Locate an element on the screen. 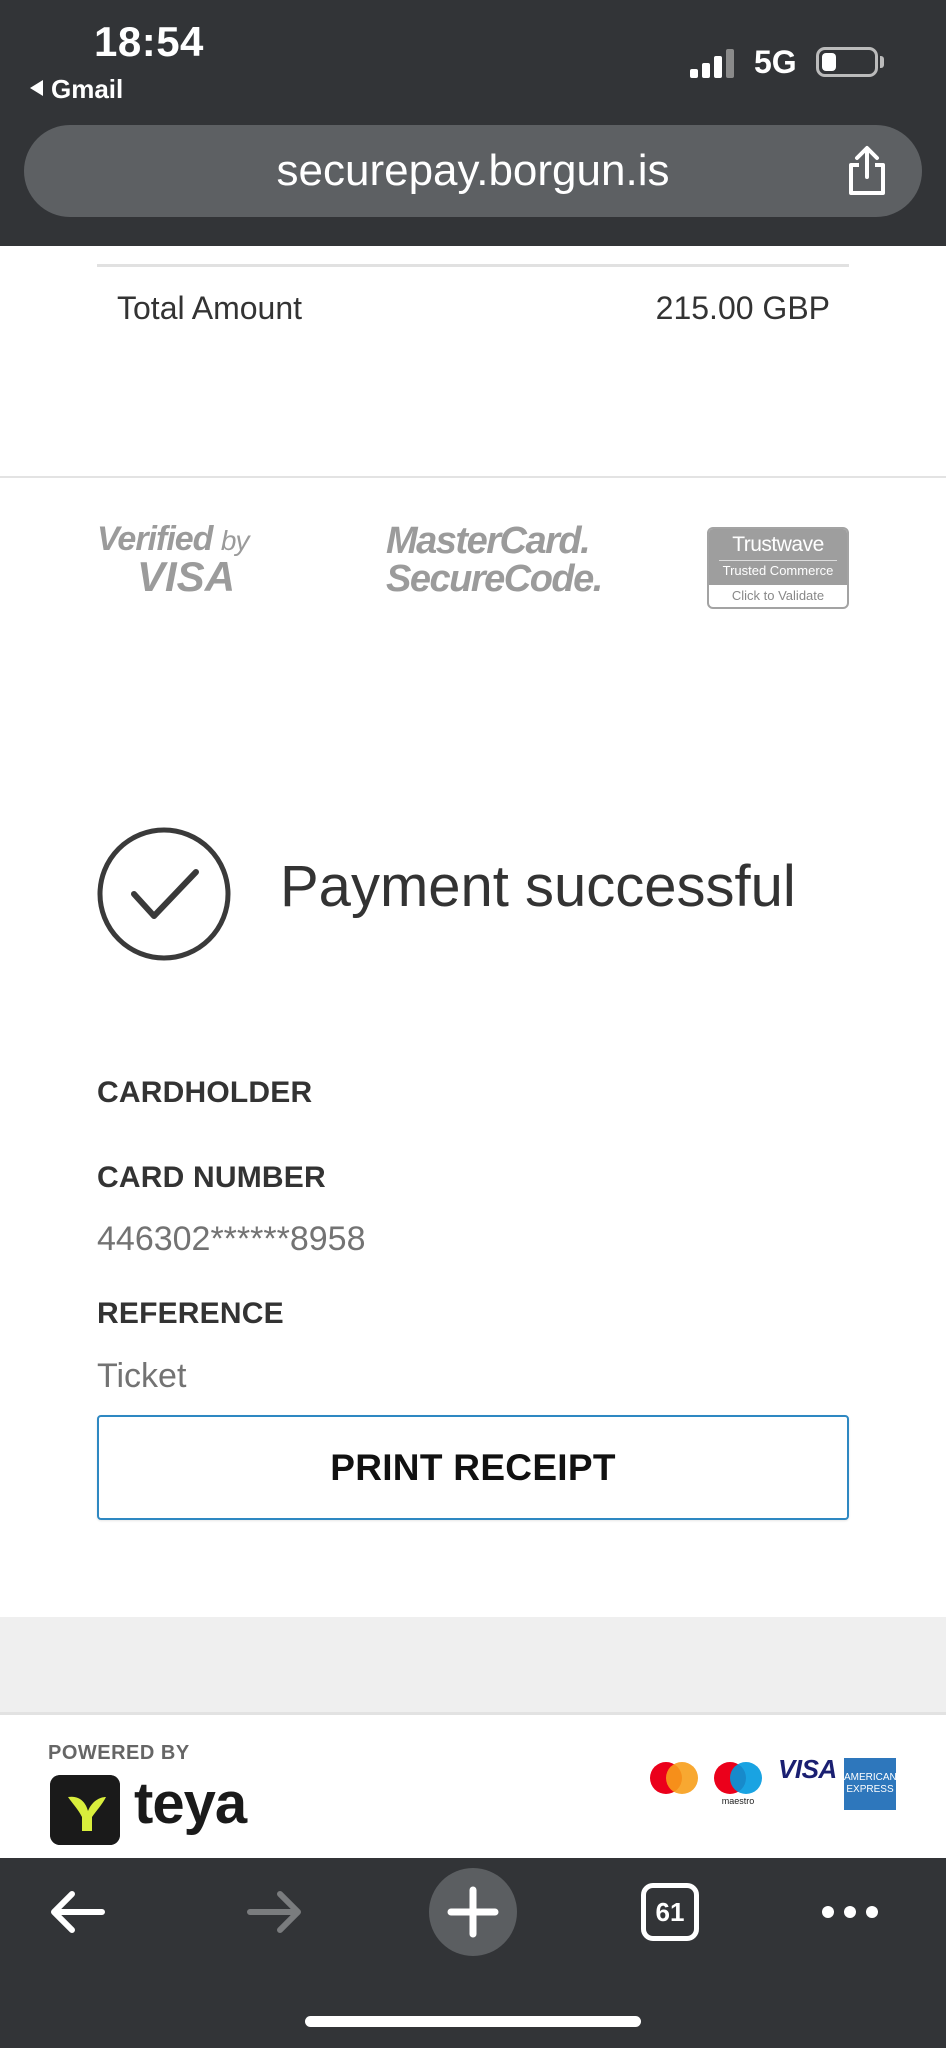 The width and height of the screenshot is (946, 2048). maestro-icon: maestro is located at coordinates (738, 1785).